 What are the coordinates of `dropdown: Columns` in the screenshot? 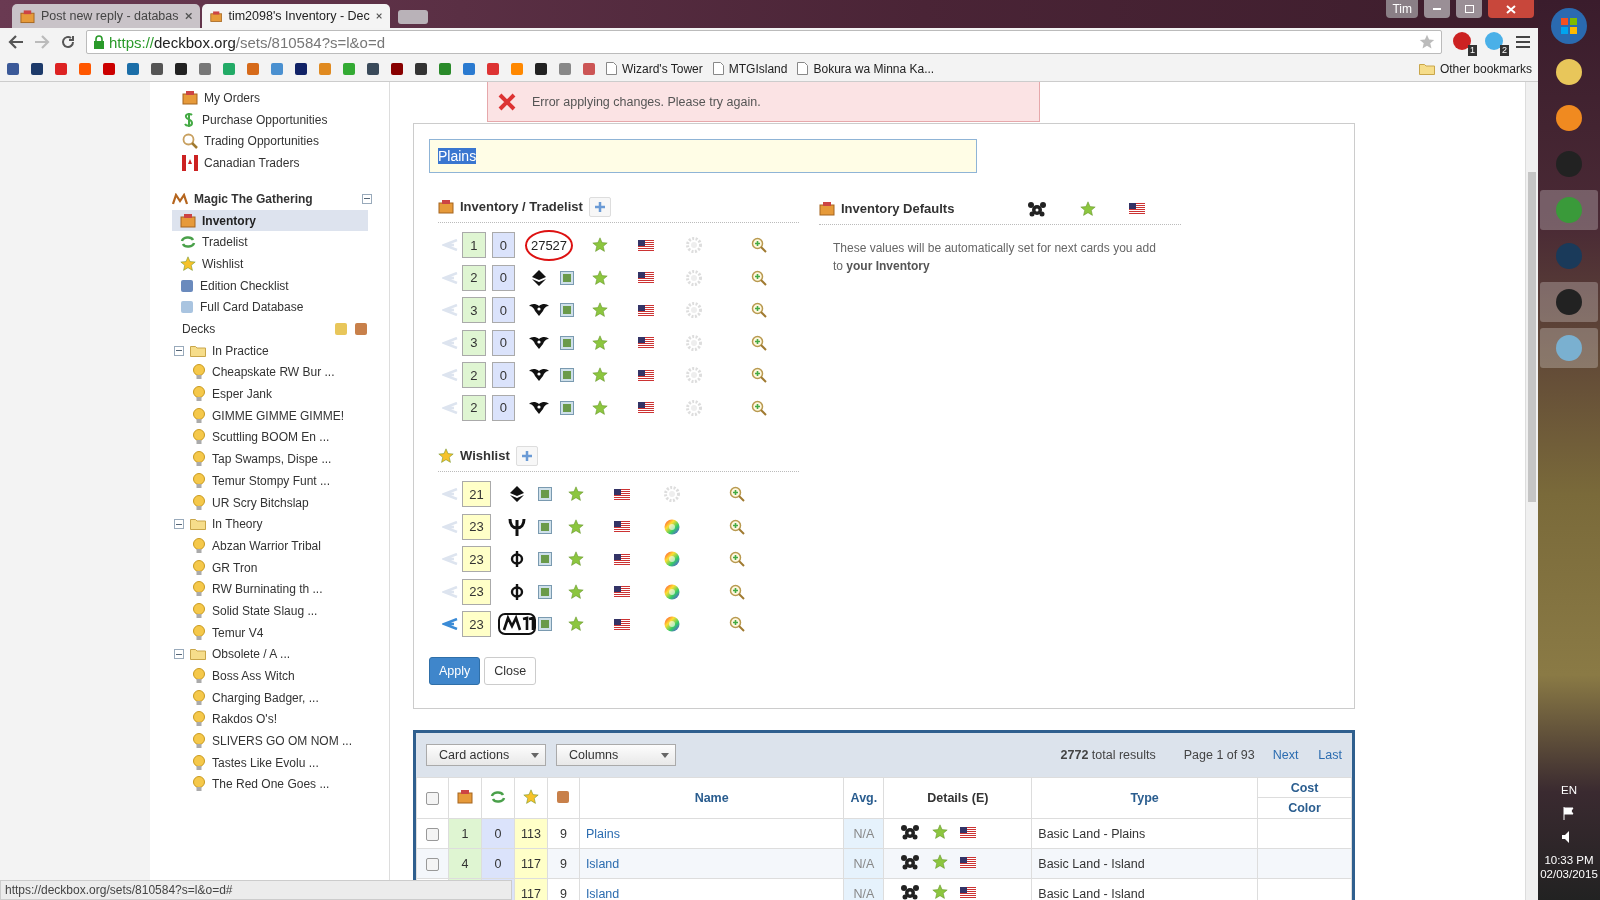 It's located at (616, 755).